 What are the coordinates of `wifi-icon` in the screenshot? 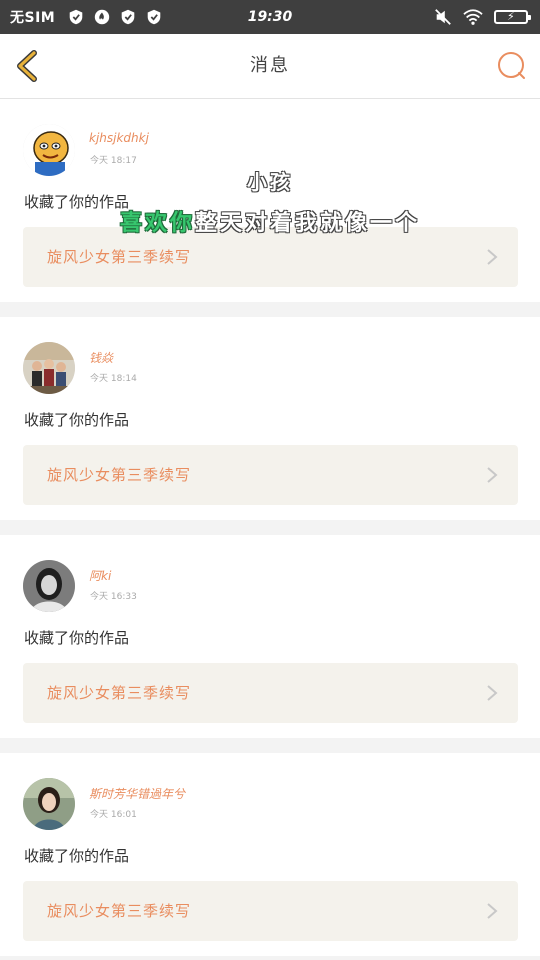 It's located at (473, 17).